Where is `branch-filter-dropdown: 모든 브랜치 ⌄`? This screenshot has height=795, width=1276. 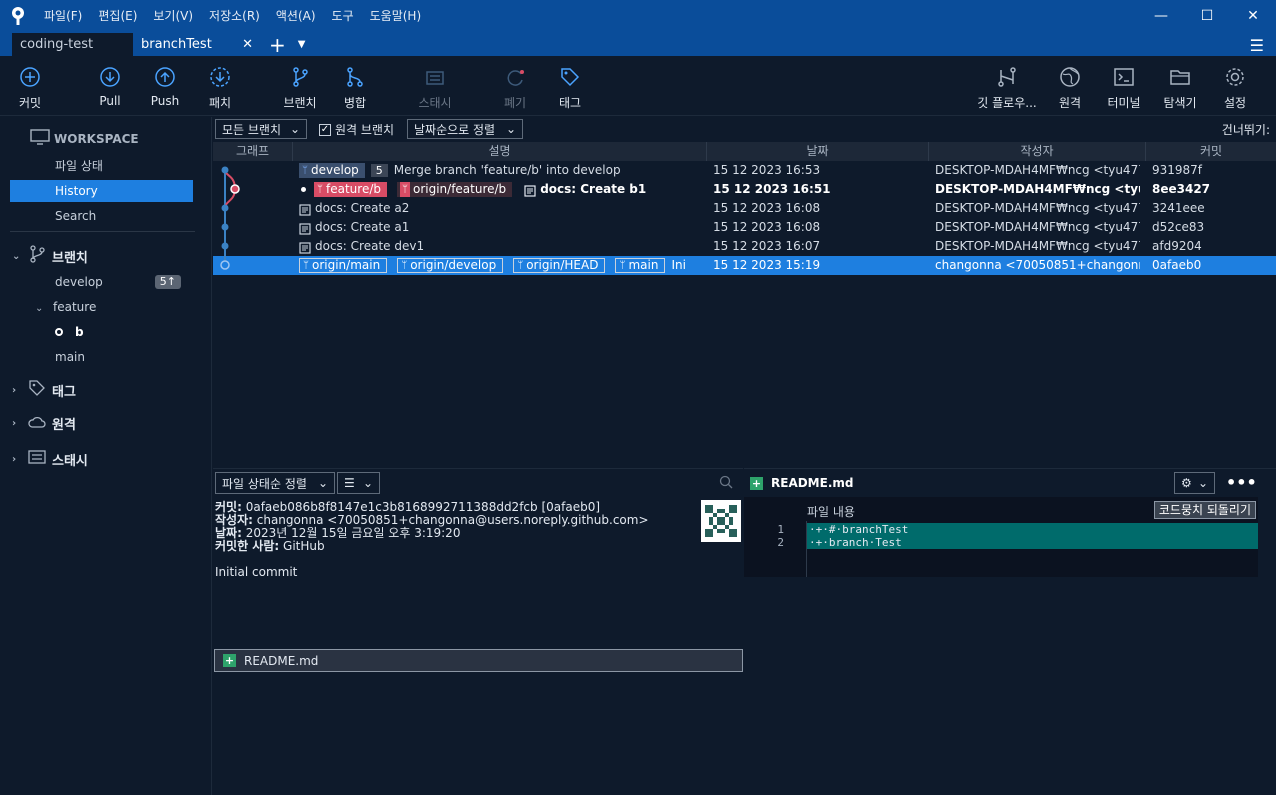 branch-filter-dropdown: 모든 브랜치 ⌄ is located at coordinates (261, 129).